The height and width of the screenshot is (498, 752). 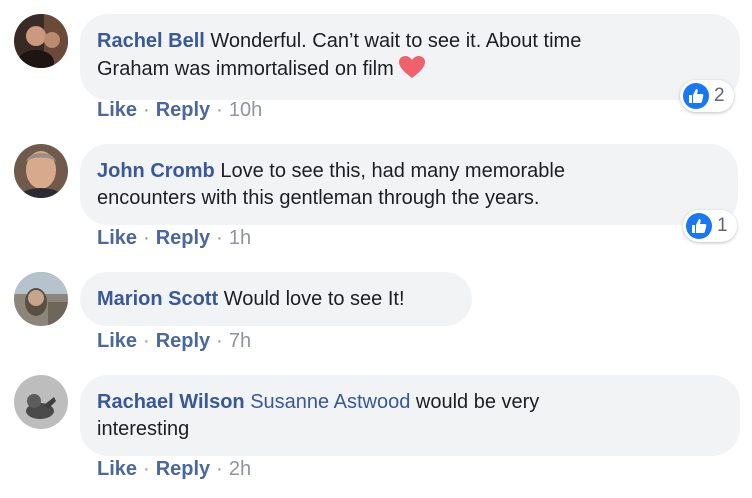 What do you see at coordinates (151, 41) in the screenshot?
I see `comment-author: Rachel Bell` at bounding box center [151, 41].